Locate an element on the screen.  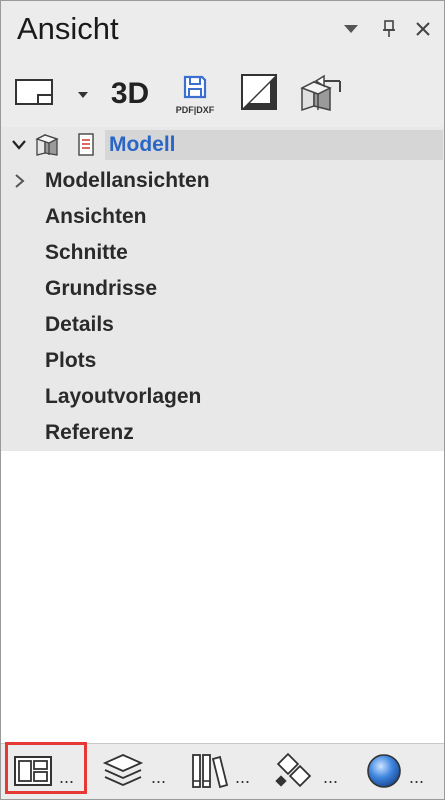
tree-item-schnitte: Schnitte is located at coordinates (222, 253).